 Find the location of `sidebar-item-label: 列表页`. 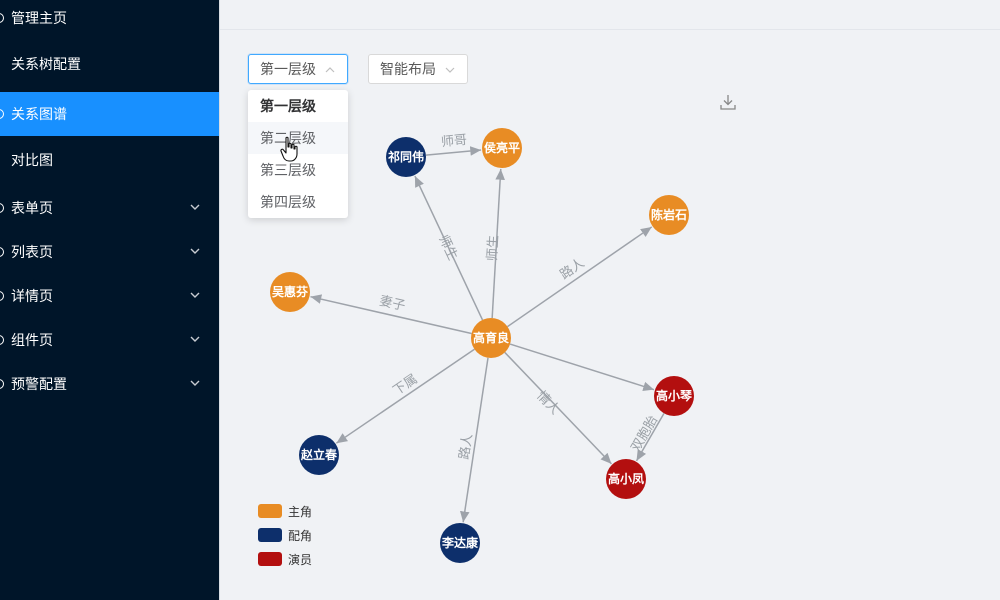

sidebar-item-label: 列表页 is located at coordinates (32, 252).